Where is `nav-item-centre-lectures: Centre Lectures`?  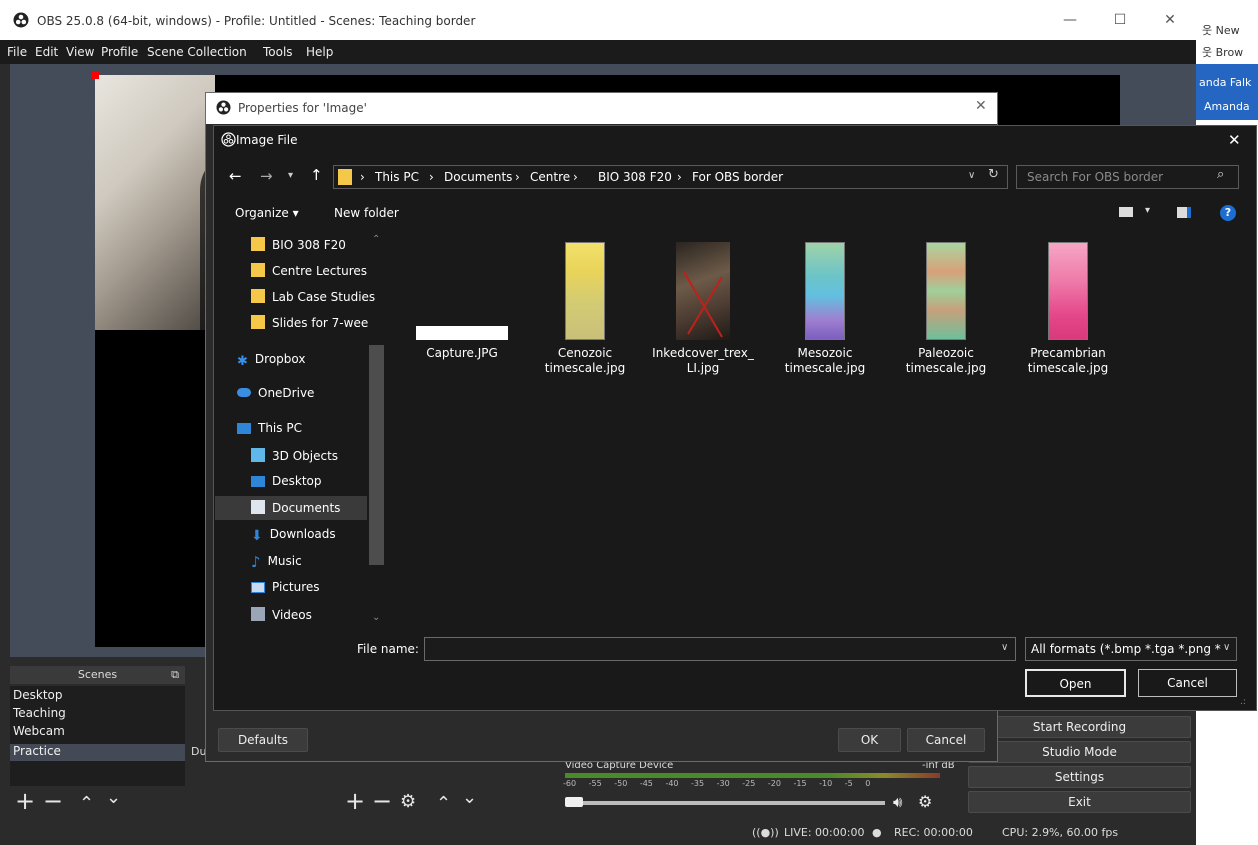
nav-item-centre-lectures: Centre Lectures is located at coordinates (317, 275).